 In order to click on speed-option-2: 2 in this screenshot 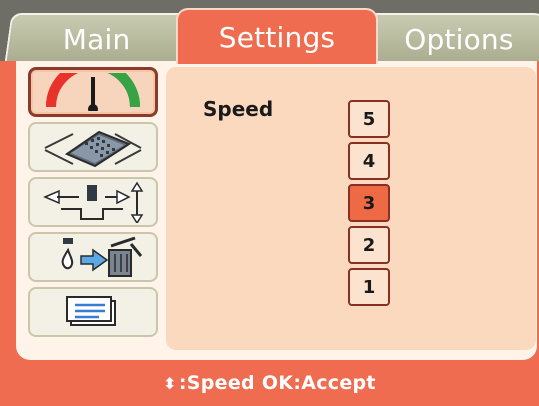, I will do `click(369, 245)`.